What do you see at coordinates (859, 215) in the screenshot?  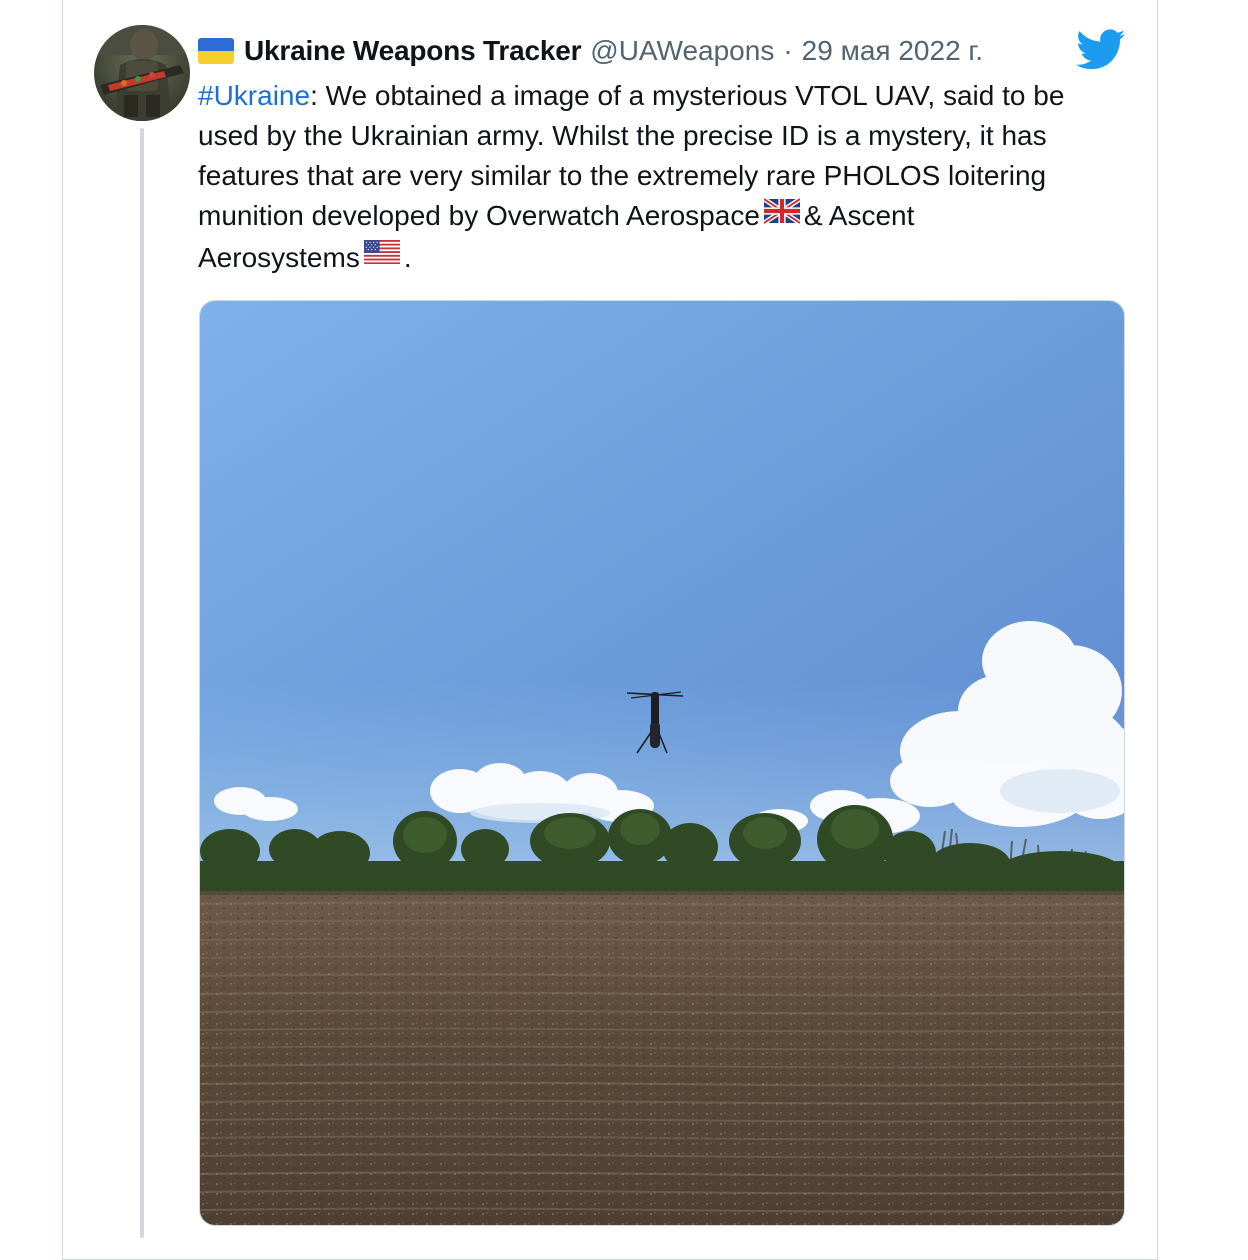 I see `tweet-text-line-4-end: & Ascent` at bounding box center [859, 215].